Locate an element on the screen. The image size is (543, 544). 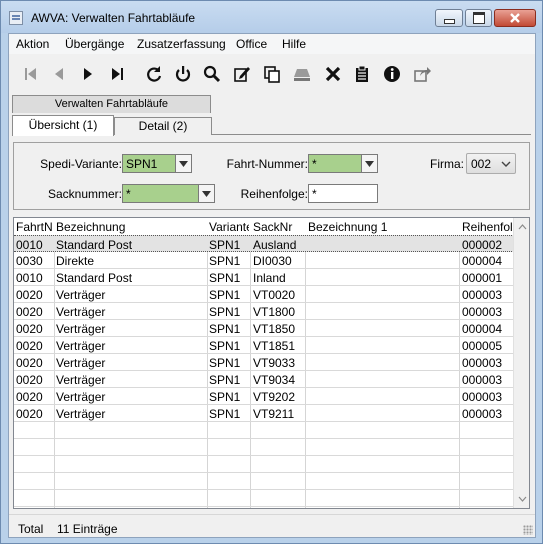
last-record-button is located at coordinates (117, 74).